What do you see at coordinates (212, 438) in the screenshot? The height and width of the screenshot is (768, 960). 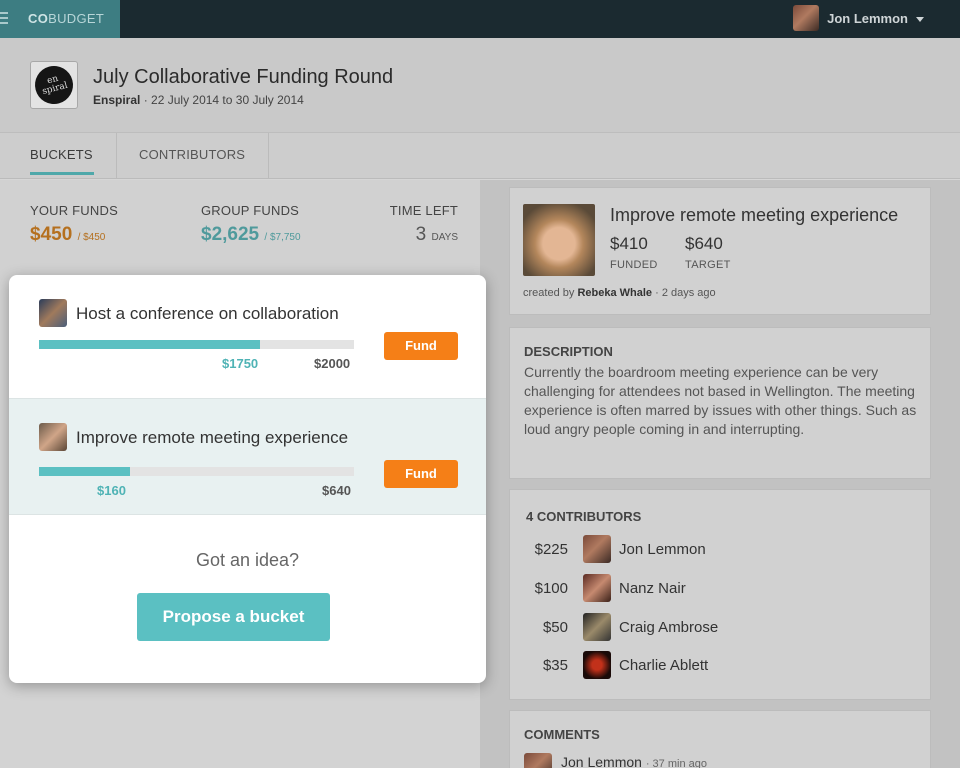 I see `bucket-name: Improve remote meeting experience` at bounding box center [212, 438].